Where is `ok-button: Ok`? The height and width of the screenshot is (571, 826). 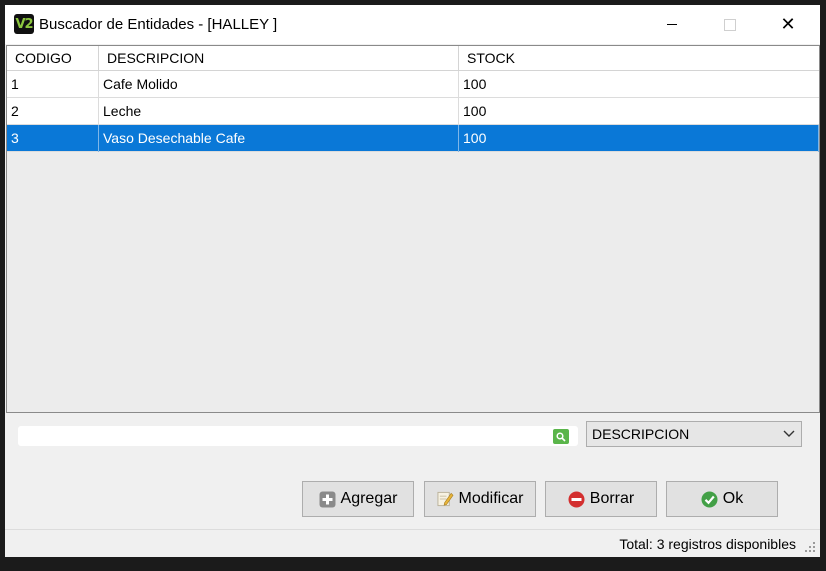
ok-button: Ok is located at coordinates (722, 499).